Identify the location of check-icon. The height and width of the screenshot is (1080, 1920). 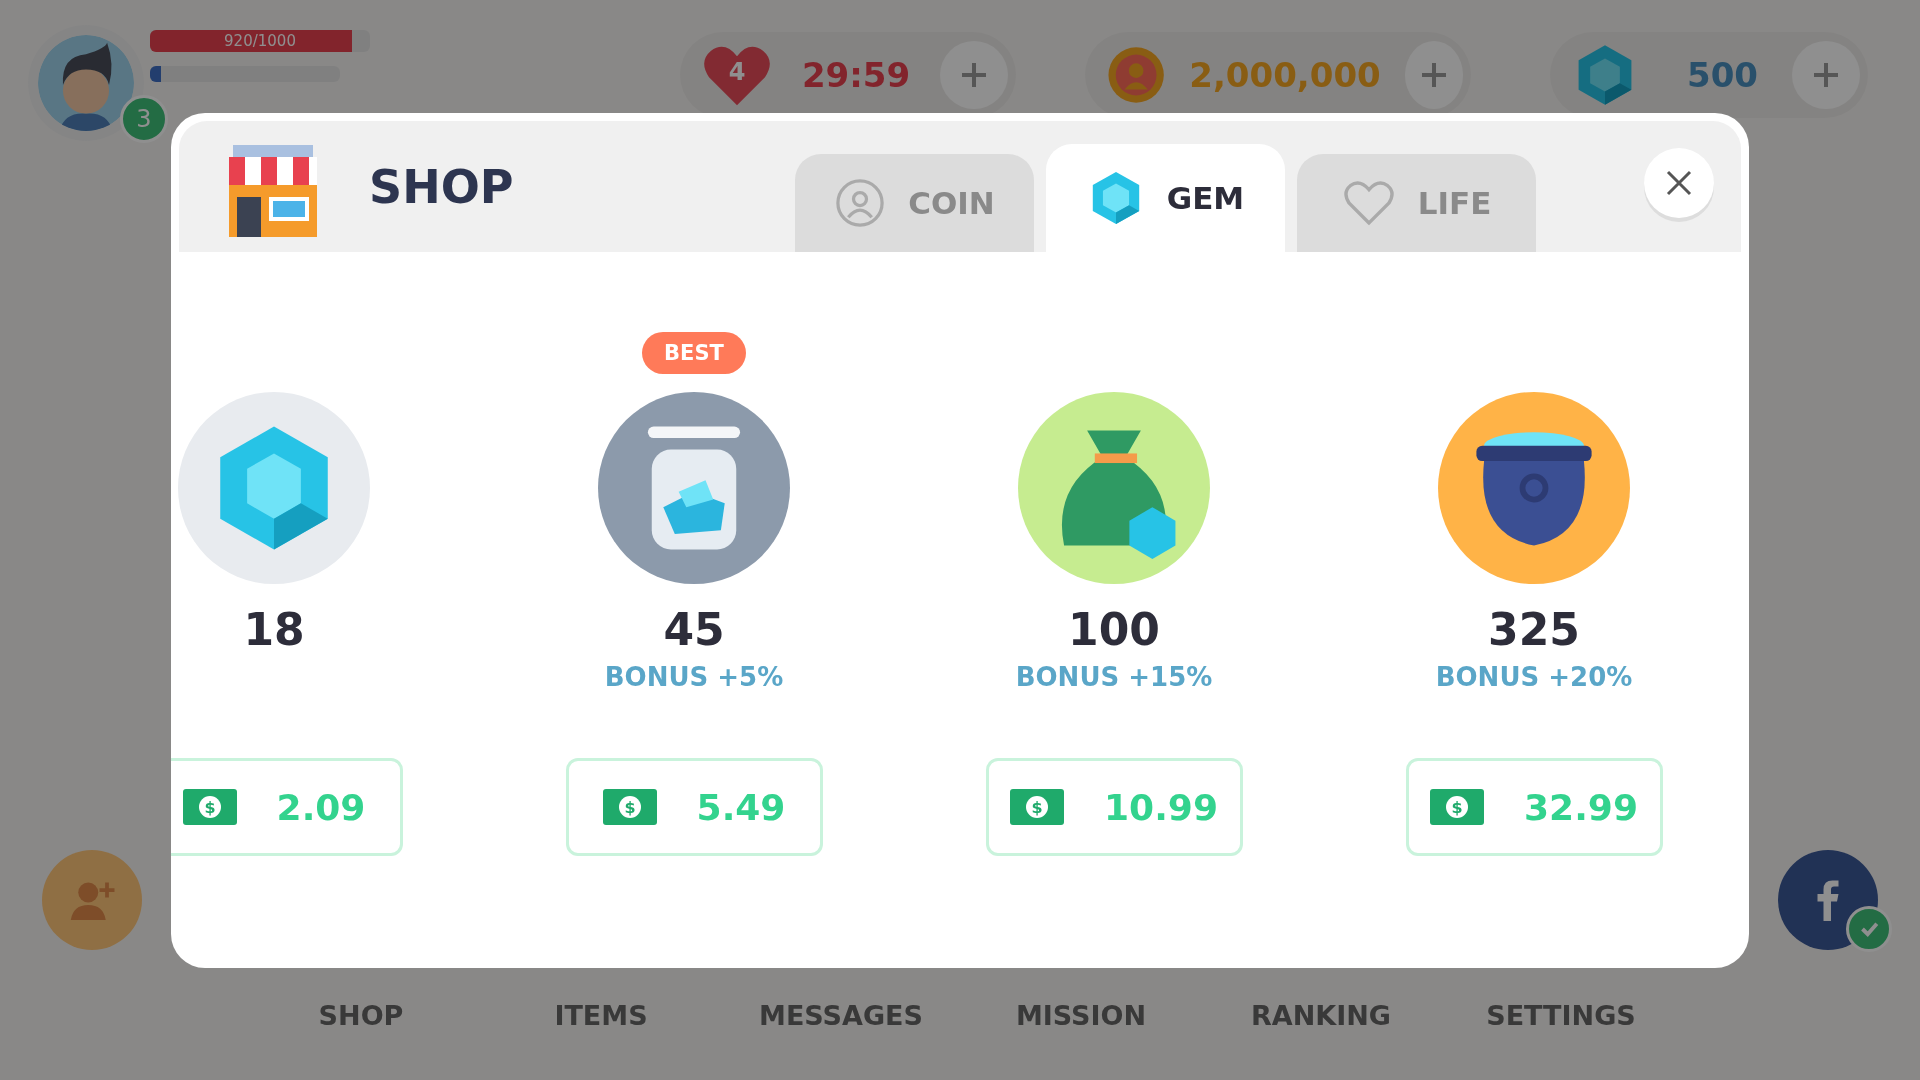
(1869, 929).